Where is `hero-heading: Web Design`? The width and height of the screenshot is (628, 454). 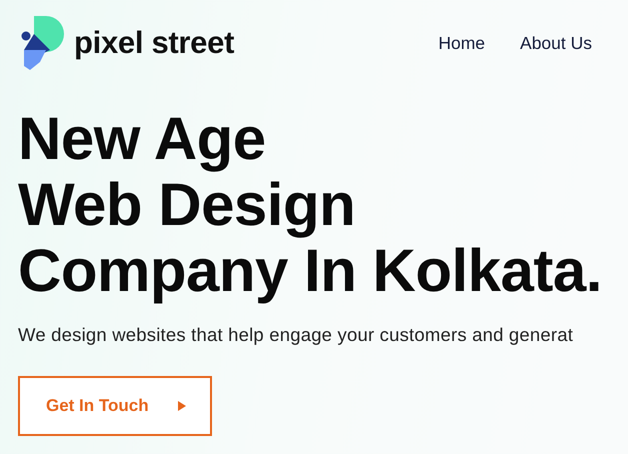
hero-heading: Web Design is located at coordinates (187, 205).